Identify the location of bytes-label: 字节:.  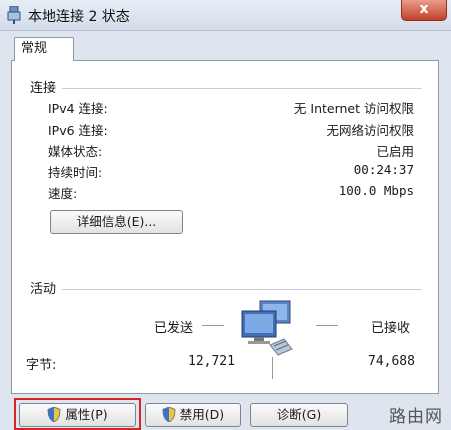
(41, 365).